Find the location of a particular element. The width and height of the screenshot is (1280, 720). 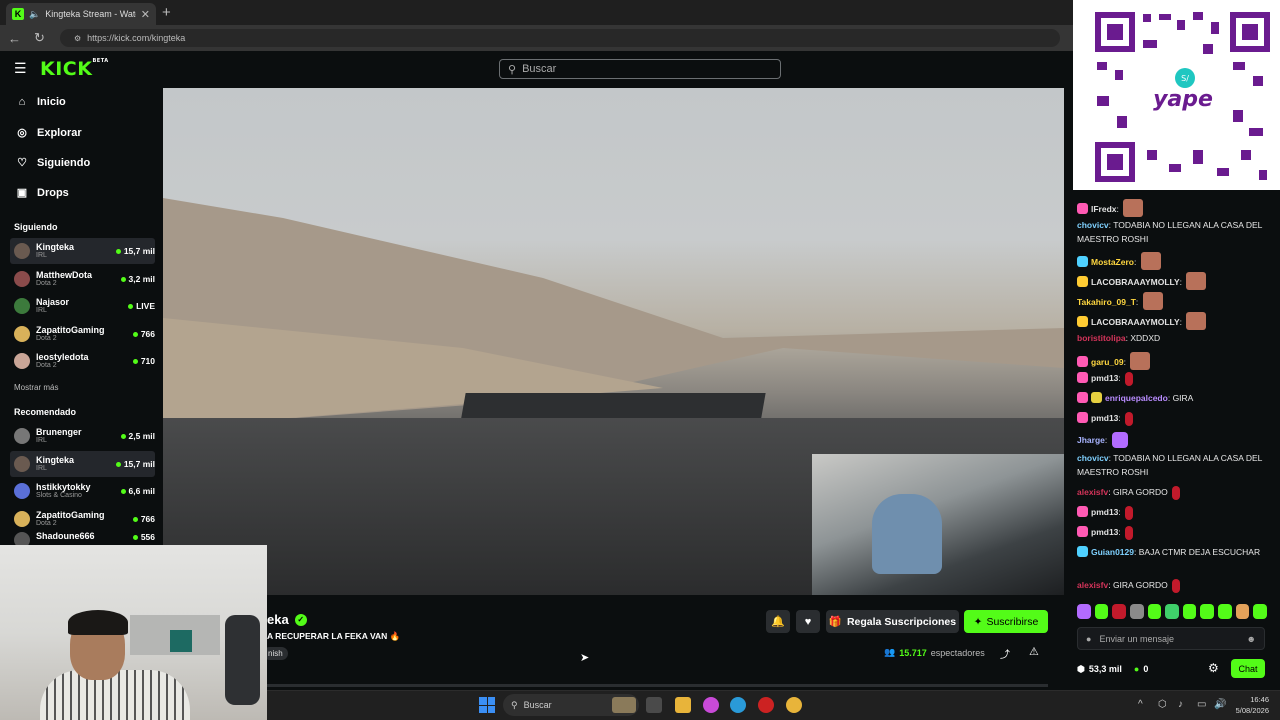

search-icon: ⚲ is located at coordinates (514, 704).